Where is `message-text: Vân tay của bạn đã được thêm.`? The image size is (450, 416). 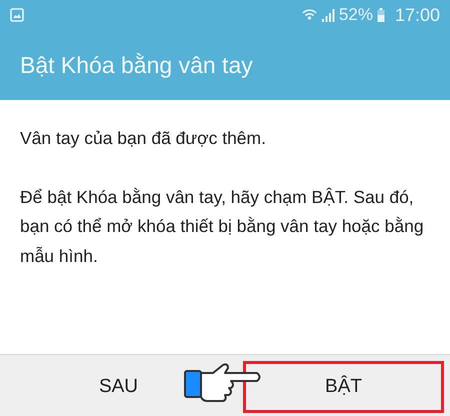
message-text: Vân tay của bạn đã được thêm. is located at coordinates (143, 138).